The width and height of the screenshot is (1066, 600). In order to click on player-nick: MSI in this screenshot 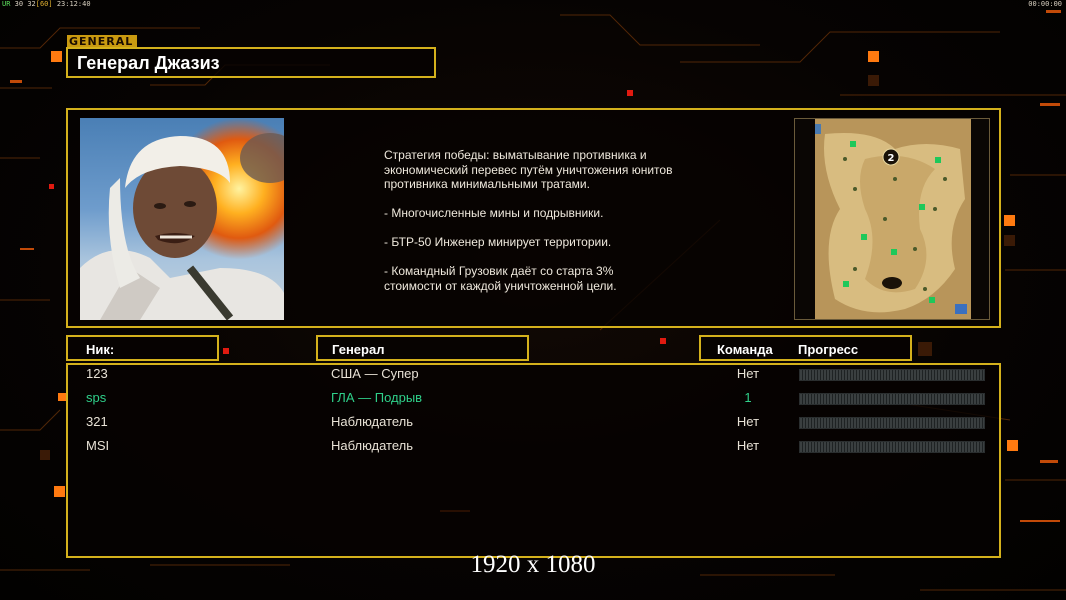, I will do `click(98, 445)`.